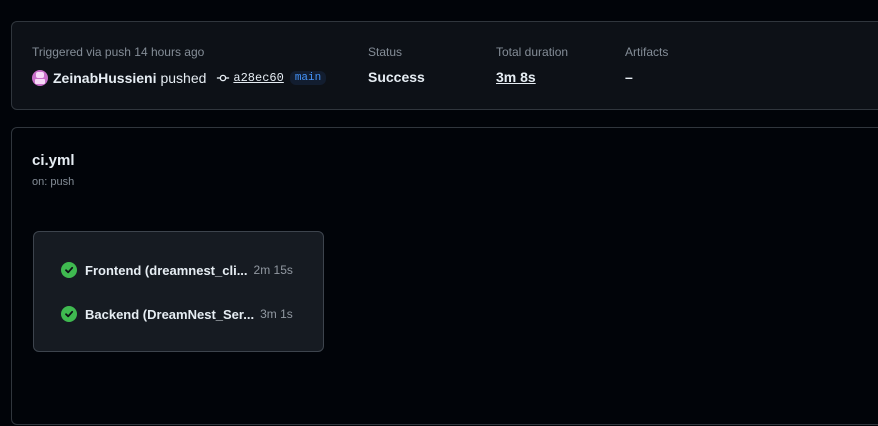  What do you see at coordinates (385, 52) in the screenshot?
I see `status-label: Status` at bounding box center [385, 52].